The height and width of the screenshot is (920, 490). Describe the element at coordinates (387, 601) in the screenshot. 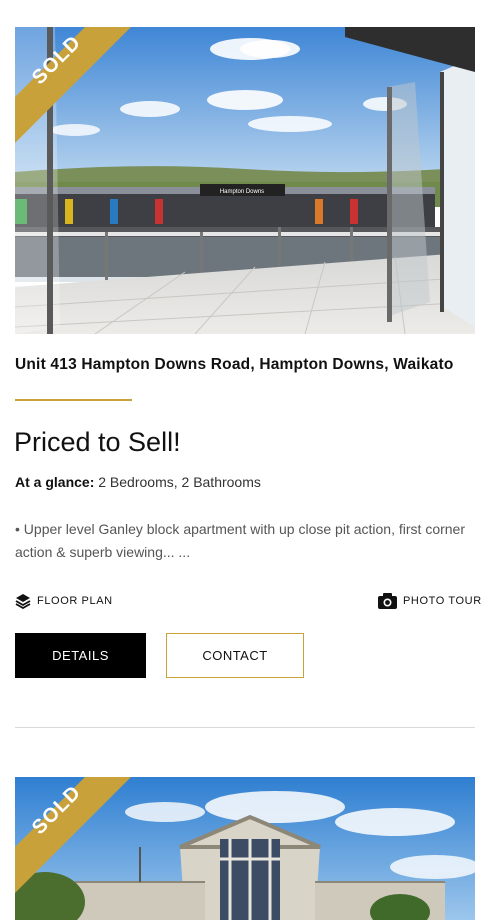

I see `camera-icon` at that location.